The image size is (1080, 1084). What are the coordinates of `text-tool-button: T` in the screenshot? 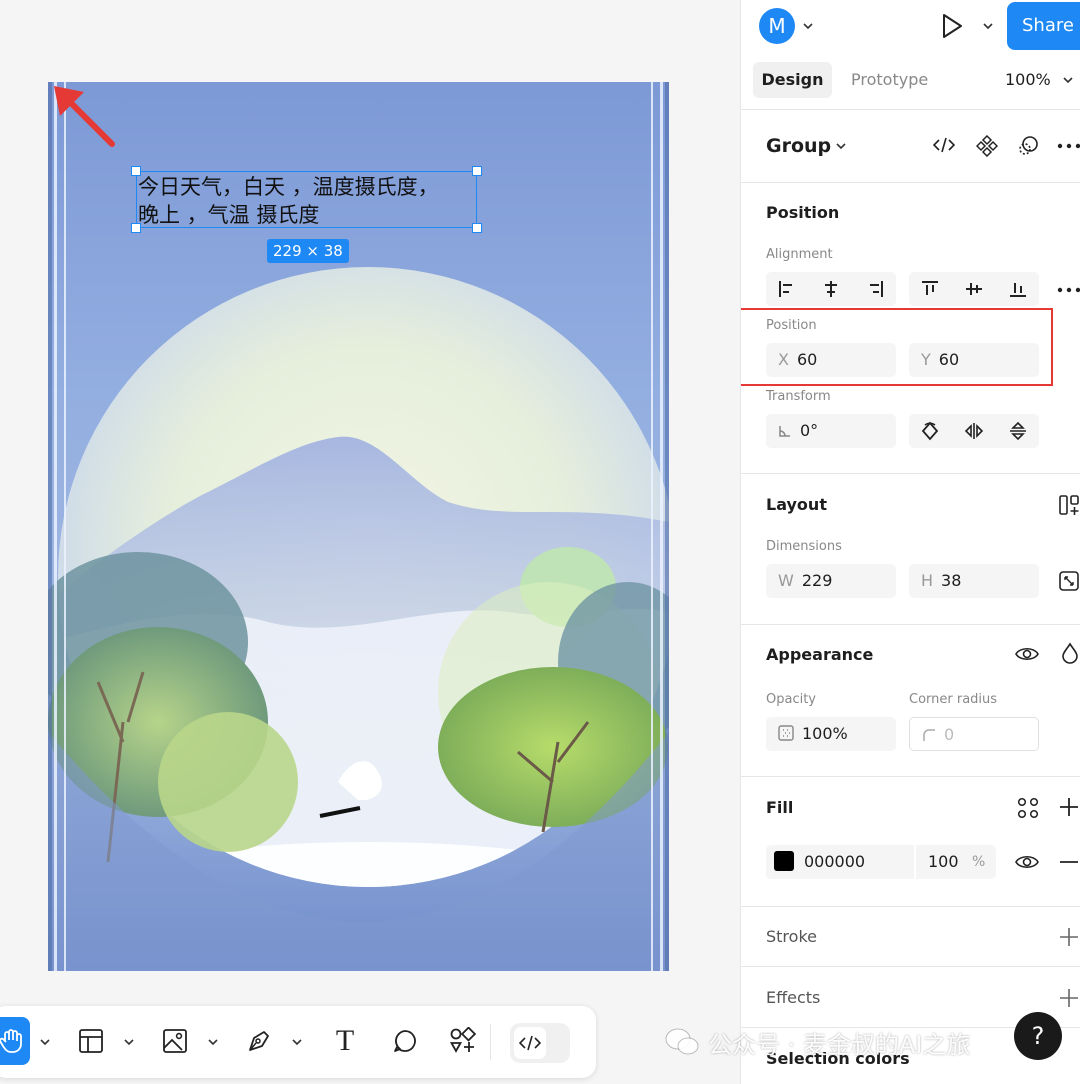 It's located at (345, 1041).